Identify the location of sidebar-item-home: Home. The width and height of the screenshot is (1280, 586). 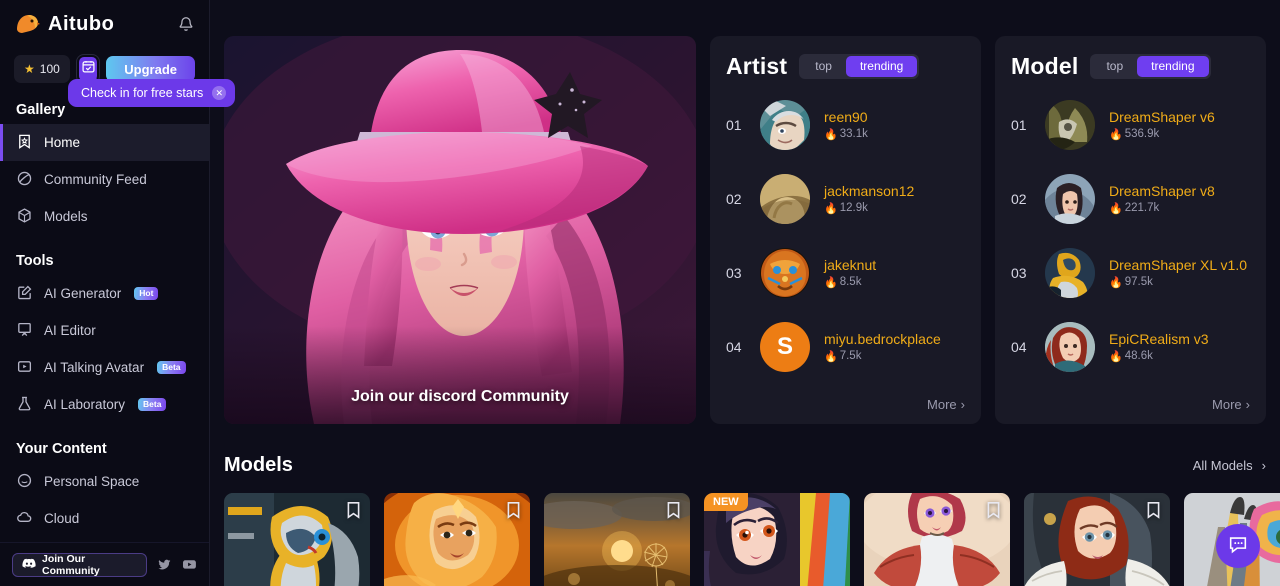
(104, 142).